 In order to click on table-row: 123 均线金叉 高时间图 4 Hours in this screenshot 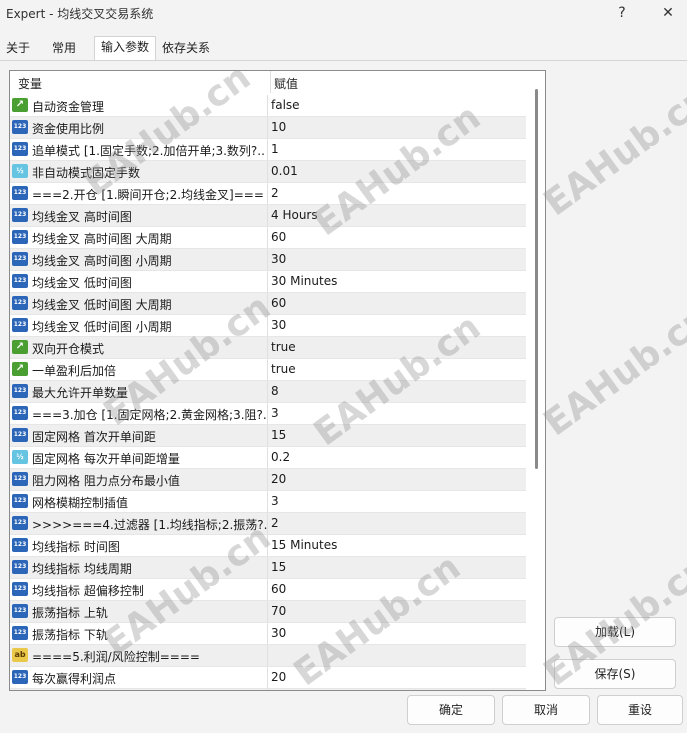, I will do `click(268, 216)`.